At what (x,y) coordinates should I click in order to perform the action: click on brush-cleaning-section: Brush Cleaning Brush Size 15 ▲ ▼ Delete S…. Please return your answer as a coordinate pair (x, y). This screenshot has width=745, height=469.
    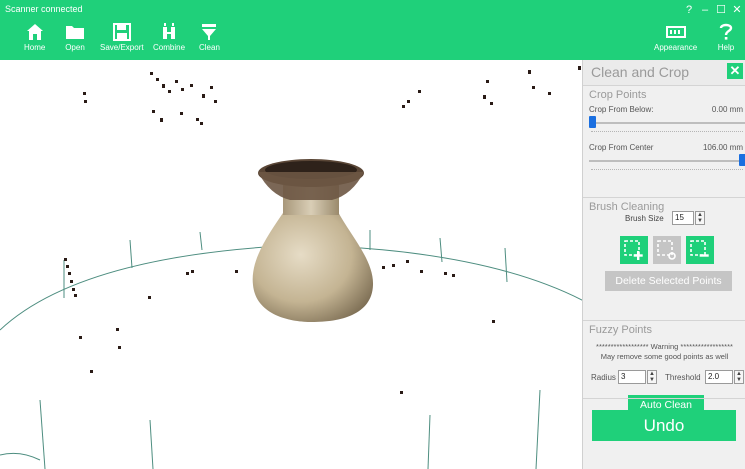
    Looking at the image, I should click on (664, 259).